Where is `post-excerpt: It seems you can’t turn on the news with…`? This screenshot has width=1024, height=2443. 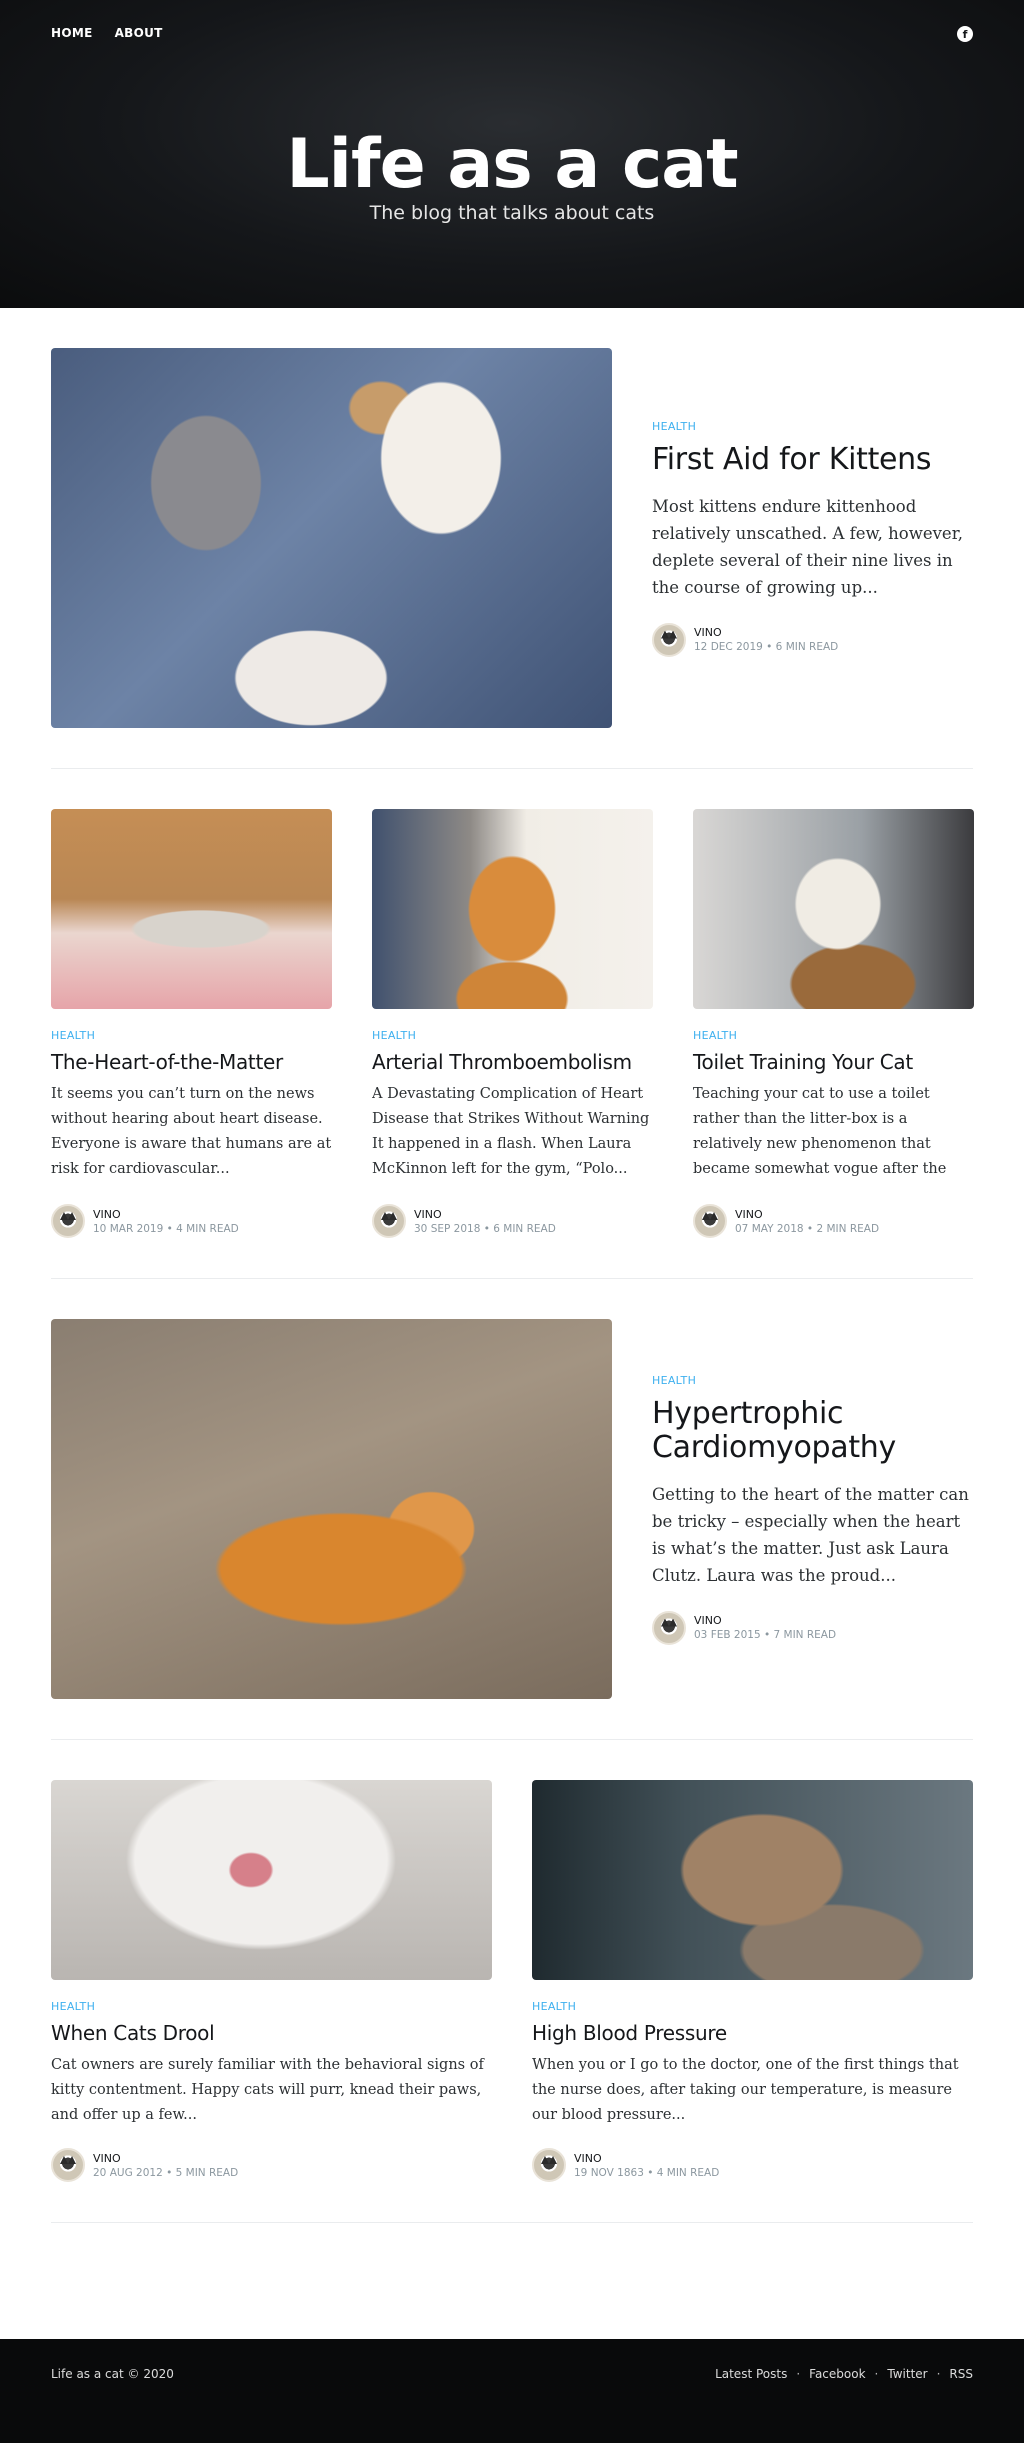
post-excerpt: It seems you can’t turn on the news with… is located at coordinates (191, 1131).